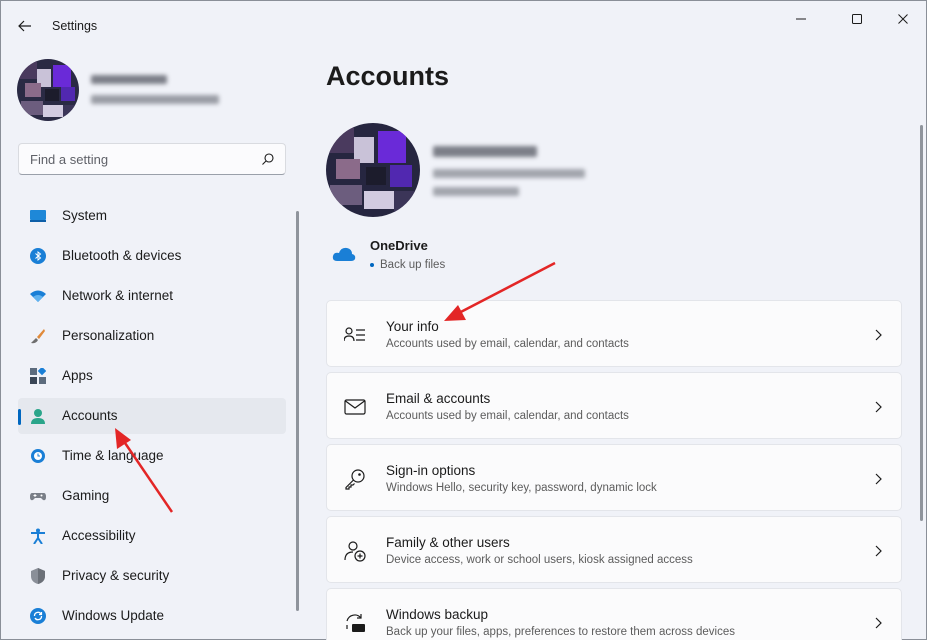 Image resolution: width=927 pixels, height=640 pixels. What do you see at coordinates (268, 159) in the screenshot?
I see `search-icon` at bounding box center [268, 159].